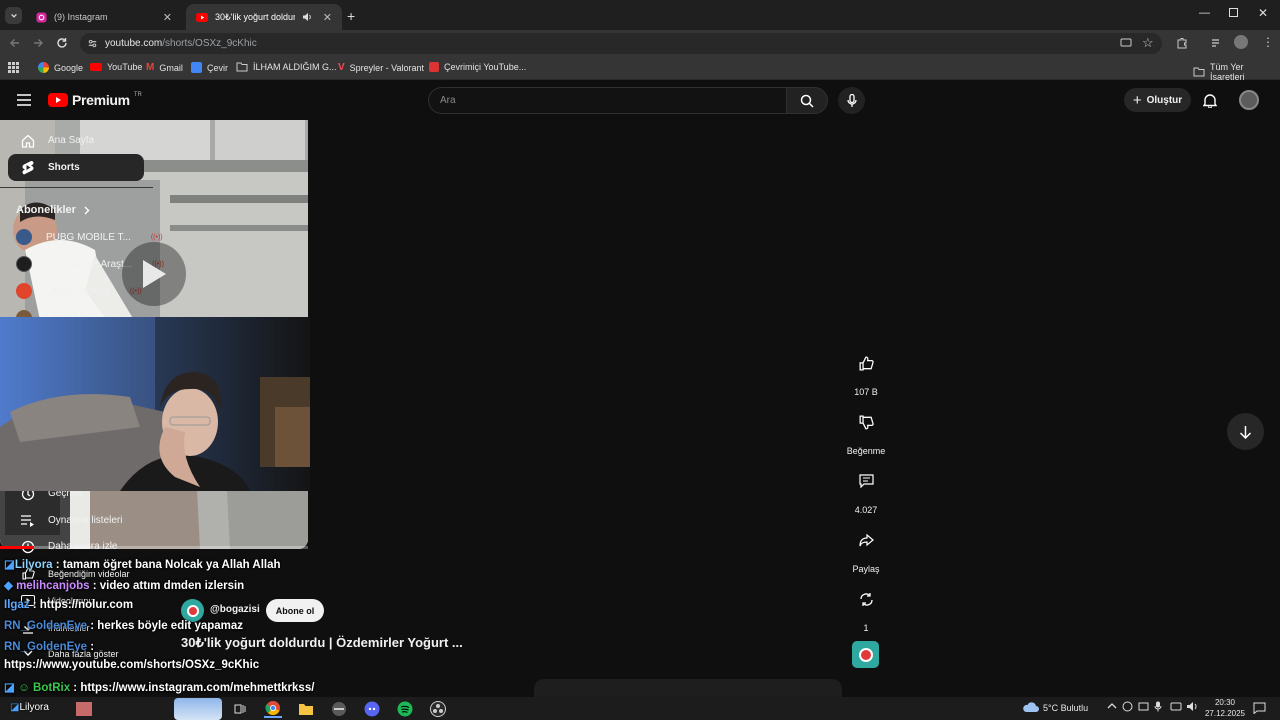 The image size is (1280, 720). What do you see at coordinates (1143, 706) in the screenshot?
I see `tray-network-icon` at bounding box center [1143, 706].